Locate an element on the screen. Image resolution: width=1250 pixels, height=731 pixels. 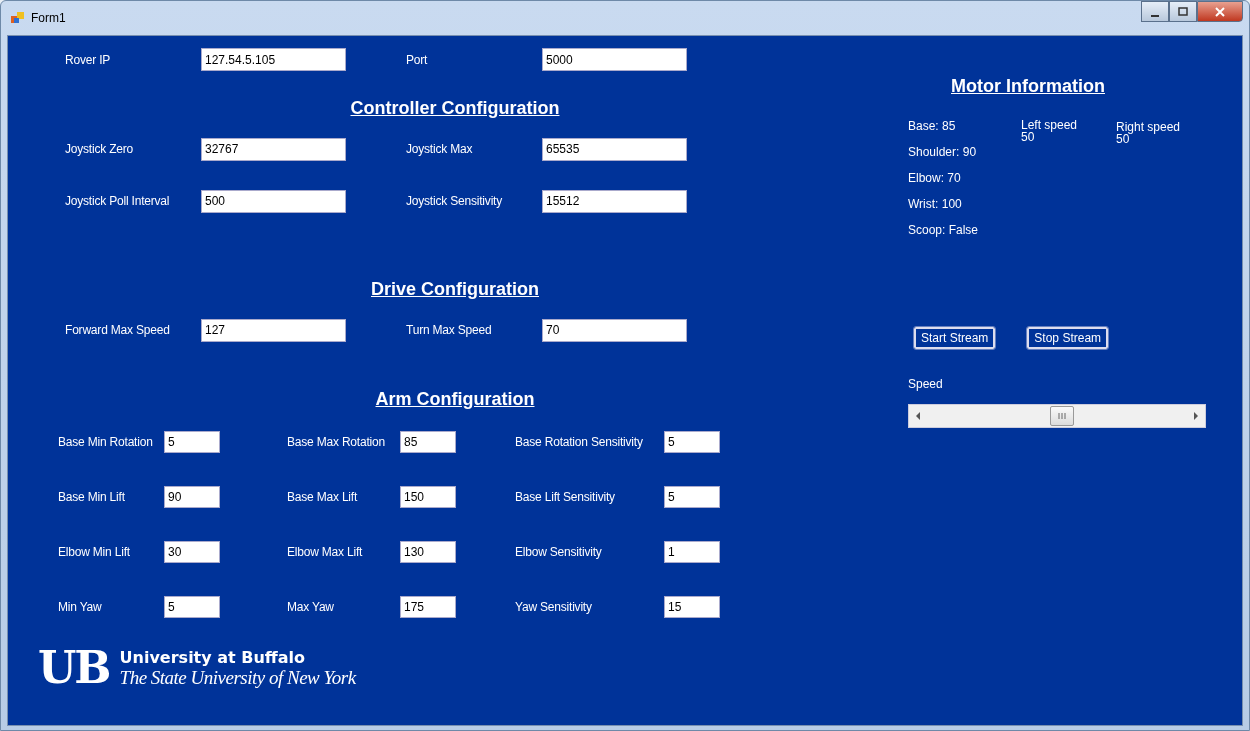
field-label: Base Max Rotation is located at coordinates (336, 442).